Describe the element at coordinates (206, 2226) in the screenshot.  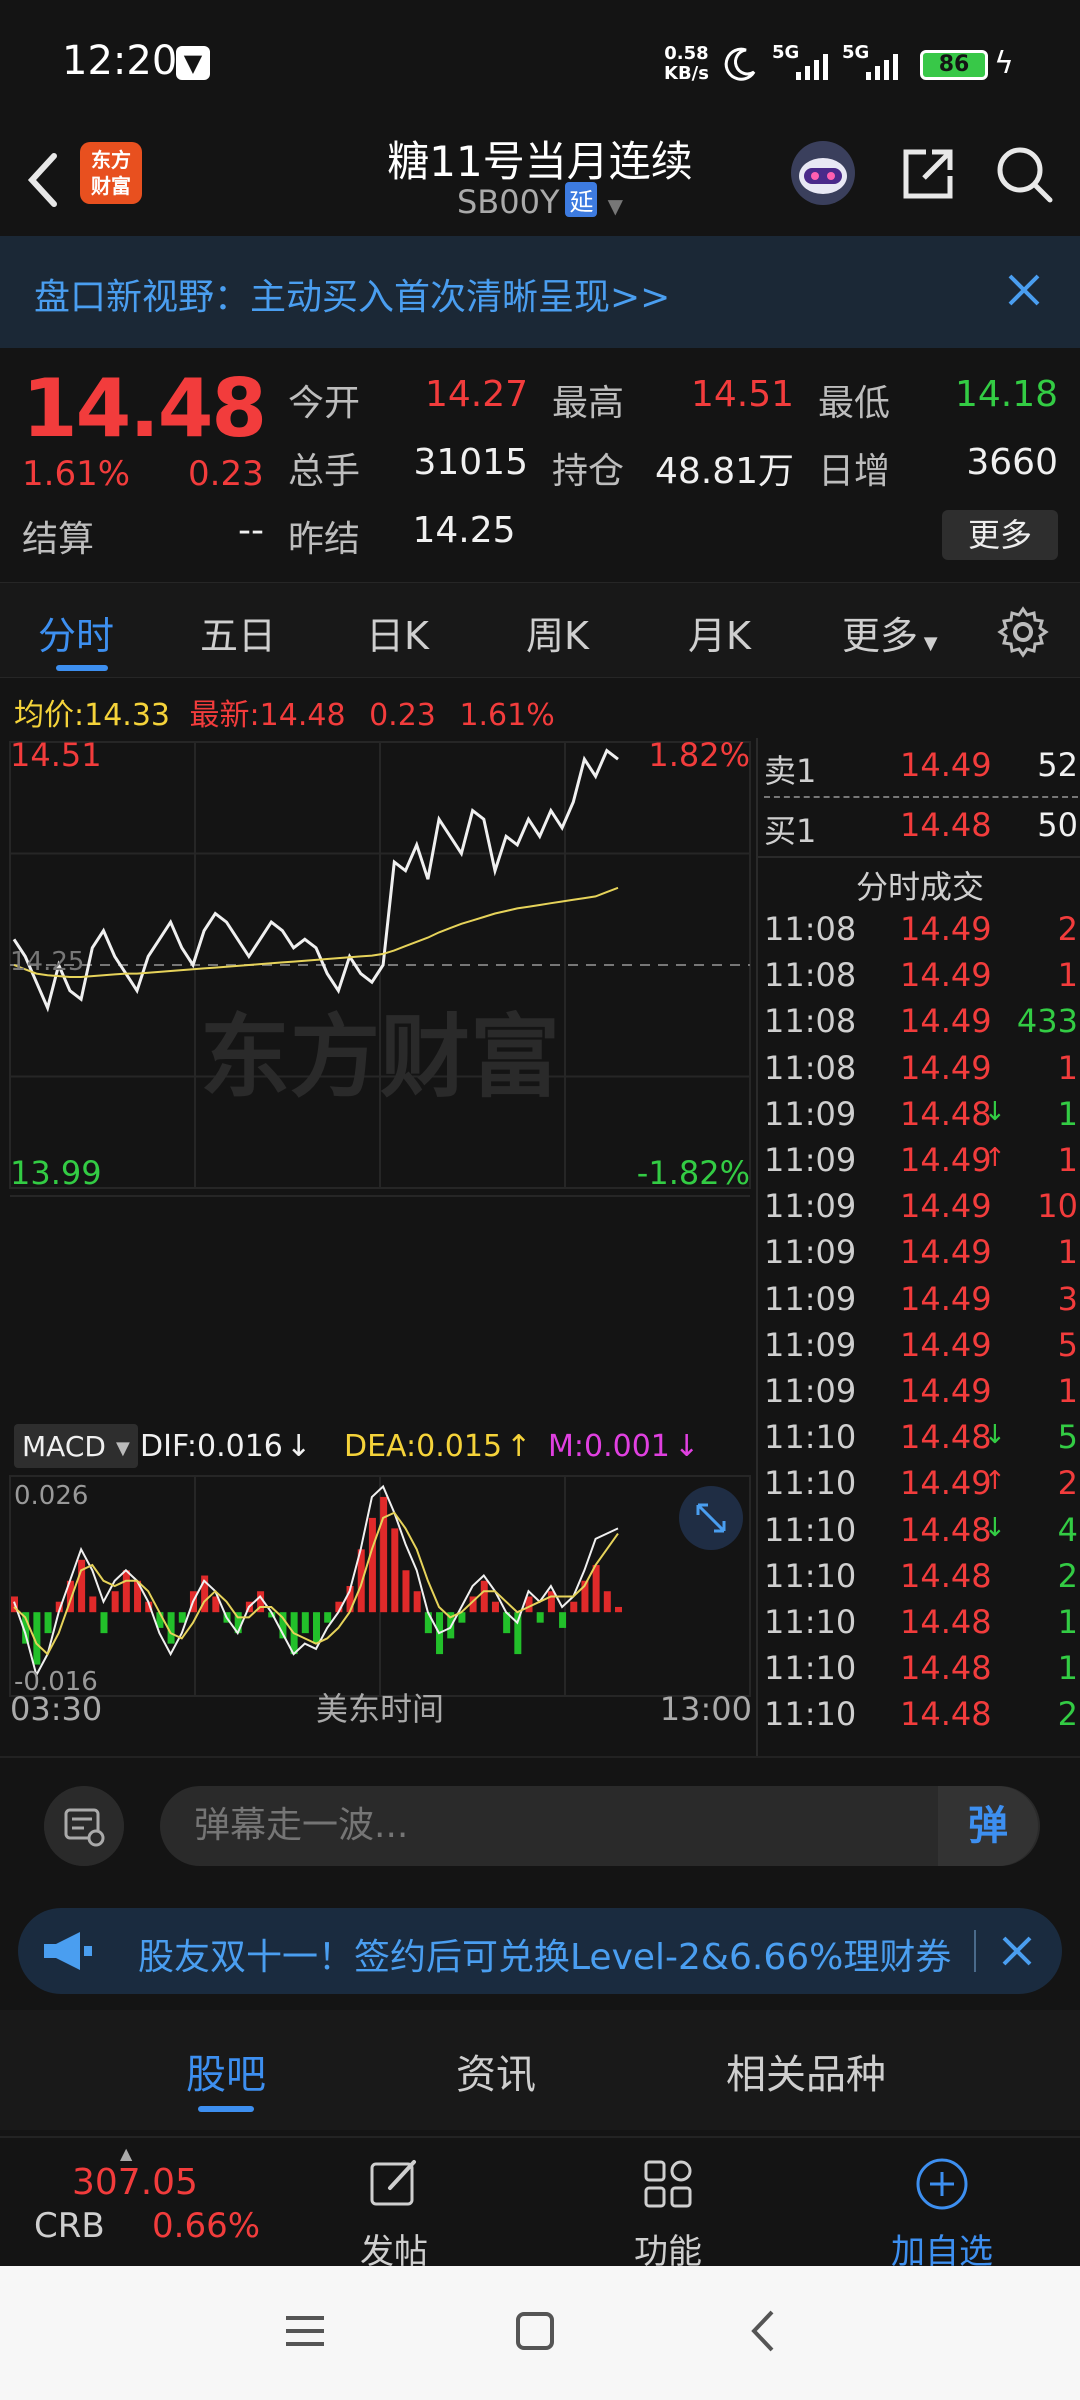
I see `index-pct: 0.66%` at that location.